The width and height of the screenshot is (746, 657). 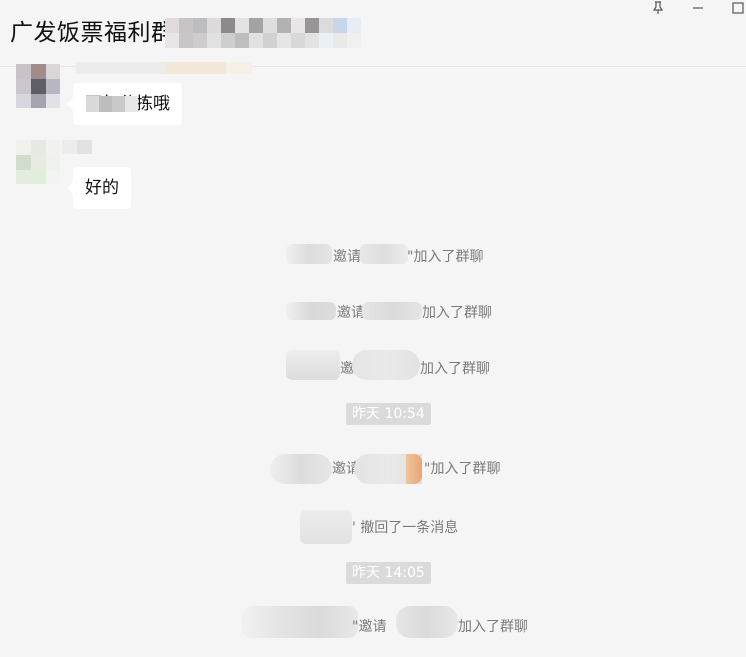 I want to click on pin-icon, so click(x=658, y=7).